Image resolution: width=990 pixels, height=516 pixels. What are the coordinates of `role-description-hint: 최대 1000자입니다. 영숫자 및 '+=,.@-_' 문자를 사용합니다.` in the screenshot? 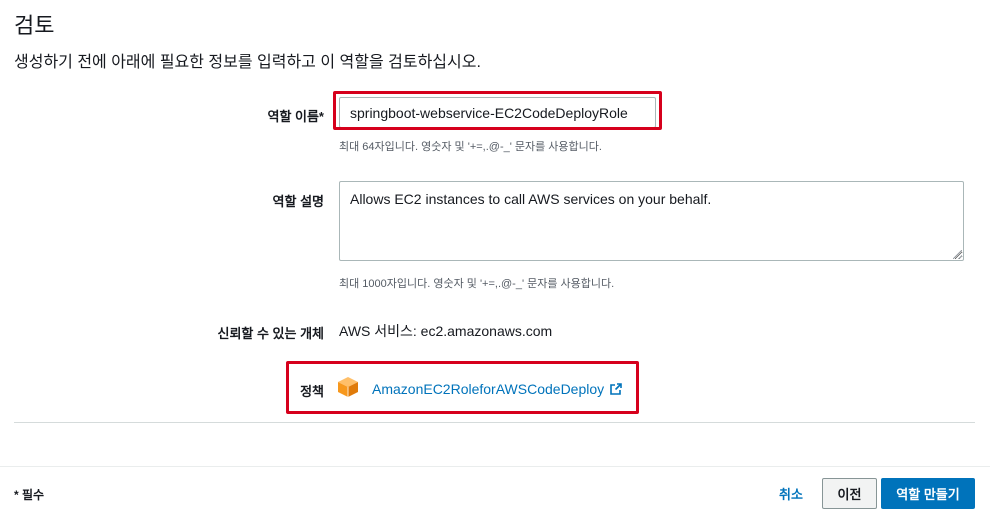 It's located at (477, 284).